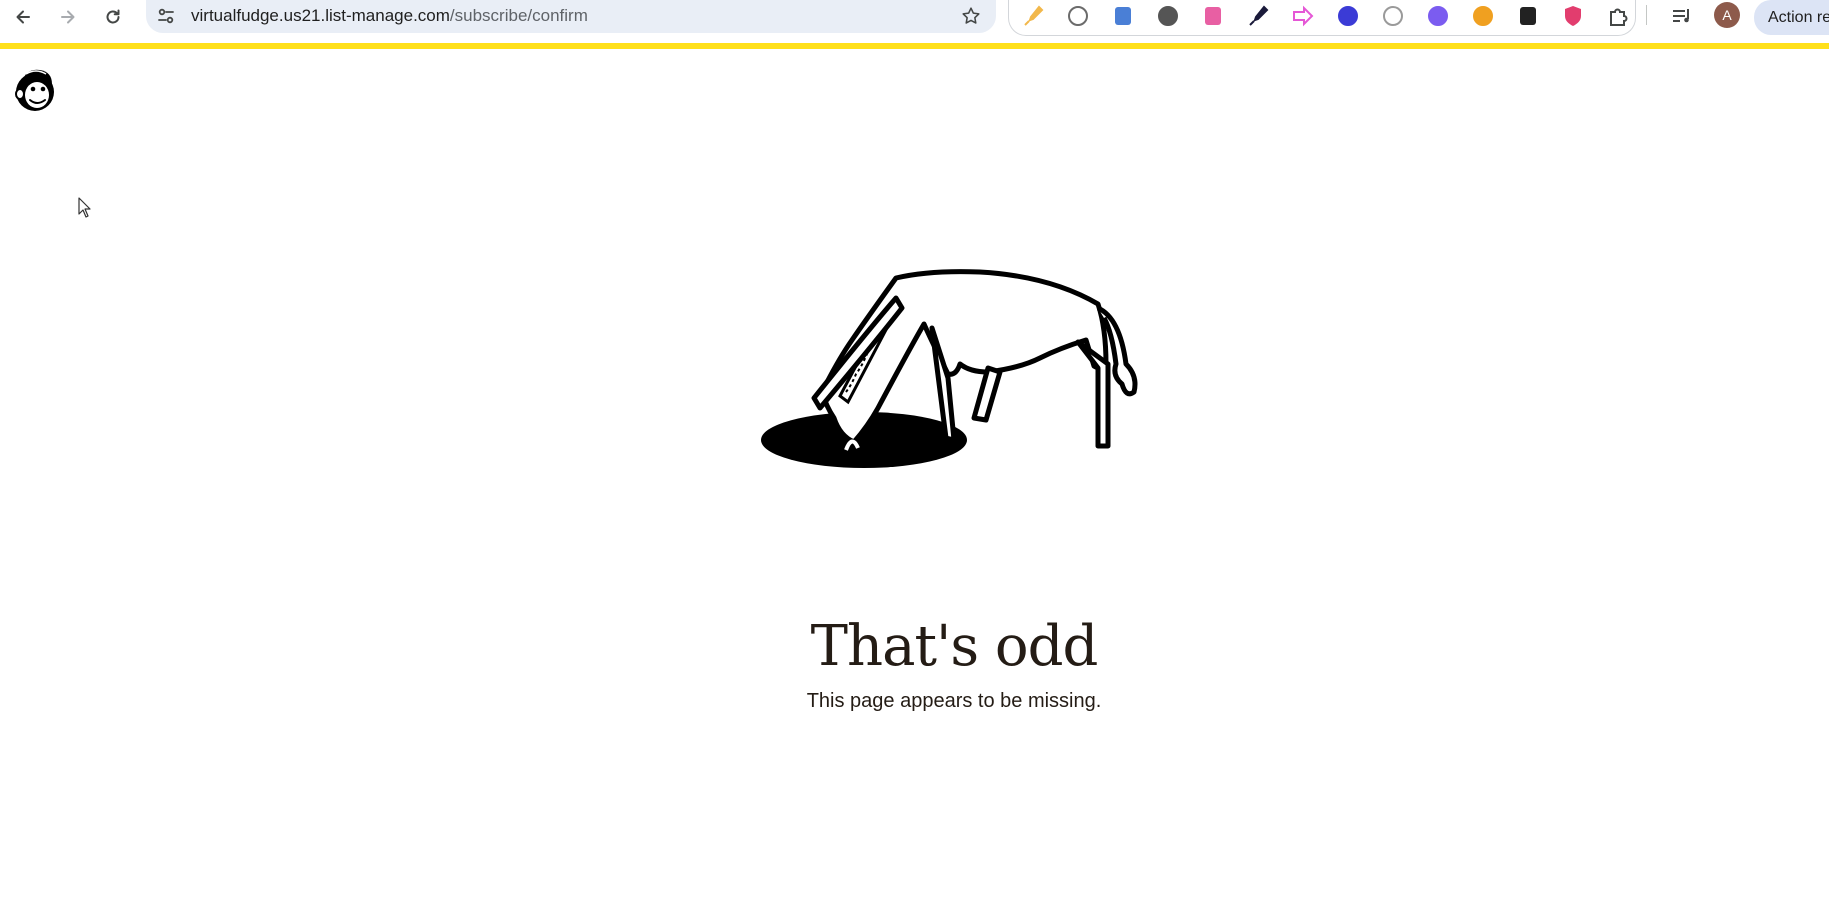 This screenshot has width=1829, height=910. Describe the element at coordinates (1322, 18) in the screenshot. I see `extensions-bar` at that location.